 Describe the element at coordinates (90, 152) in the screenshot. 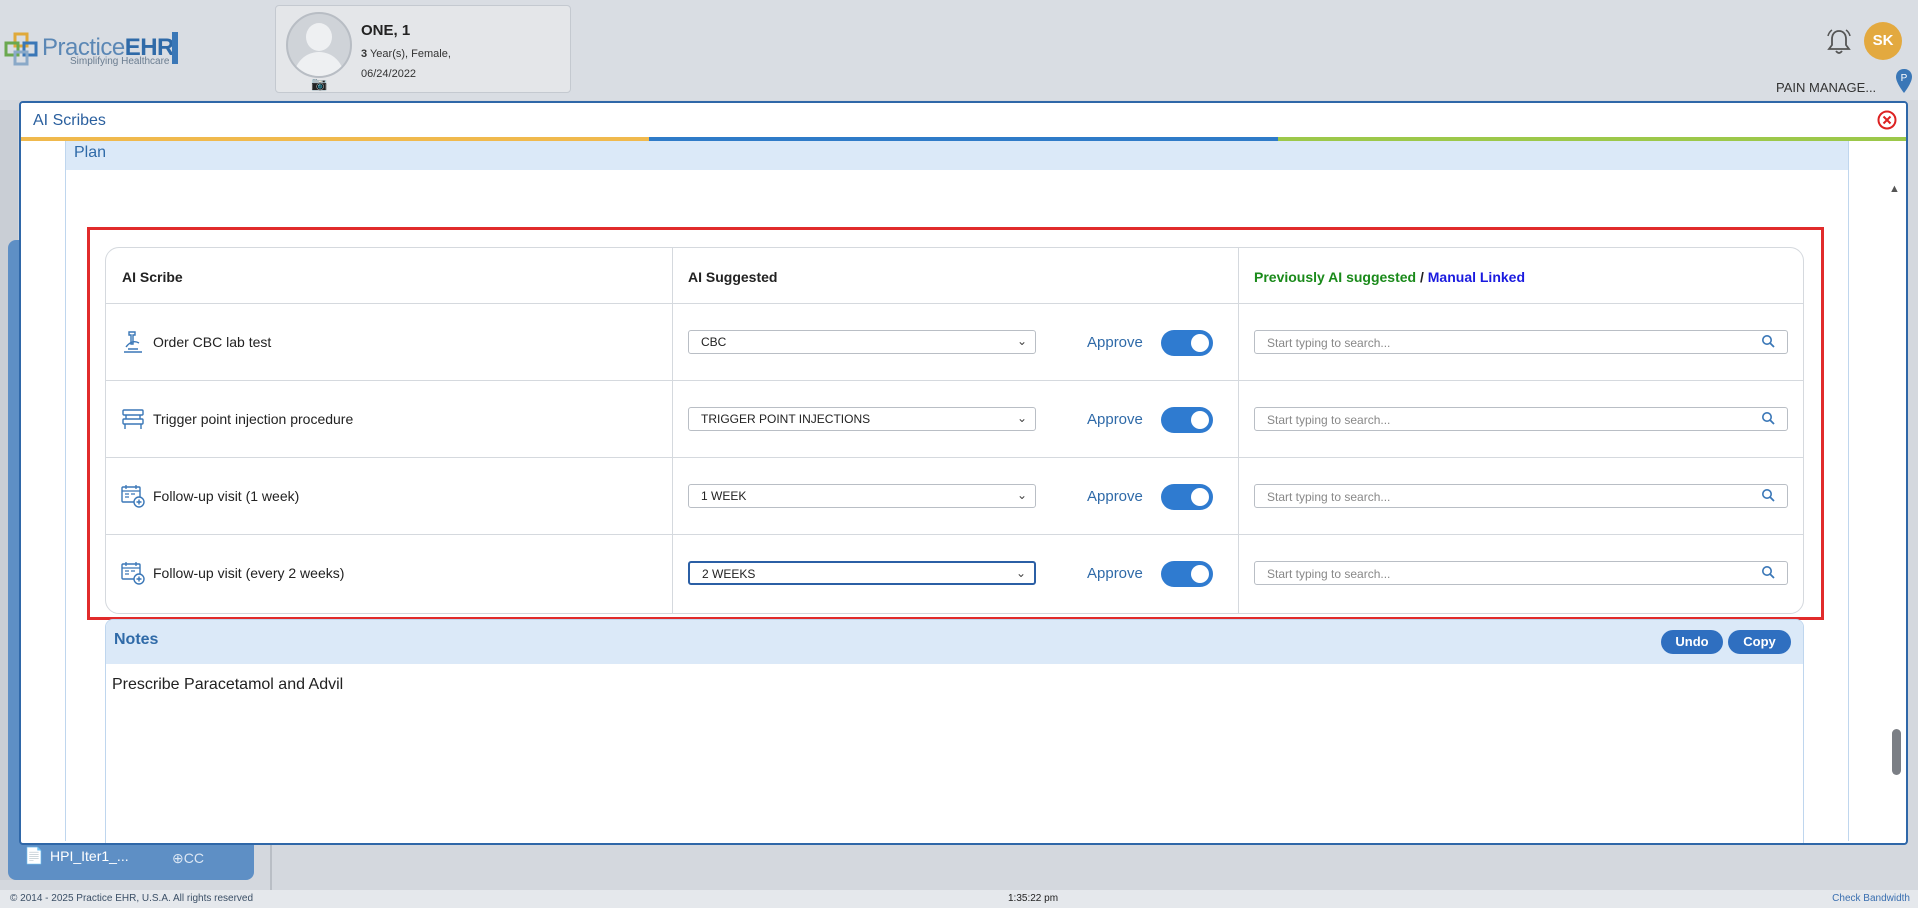

I see `plan-title: Plan` at that location.